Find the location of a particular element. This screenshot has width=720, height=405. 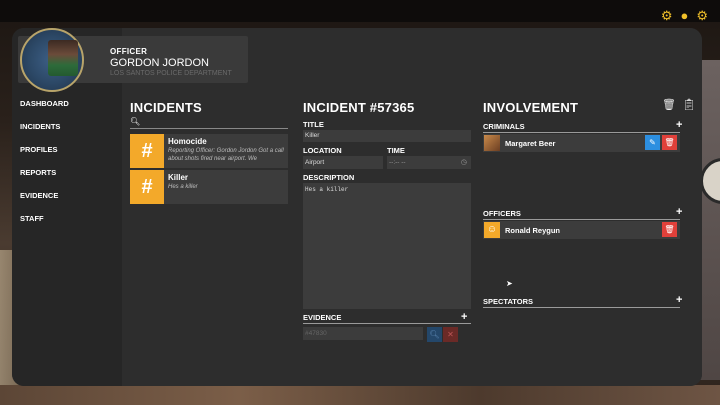

location-input: Airport is located at coordinates (343, 162).